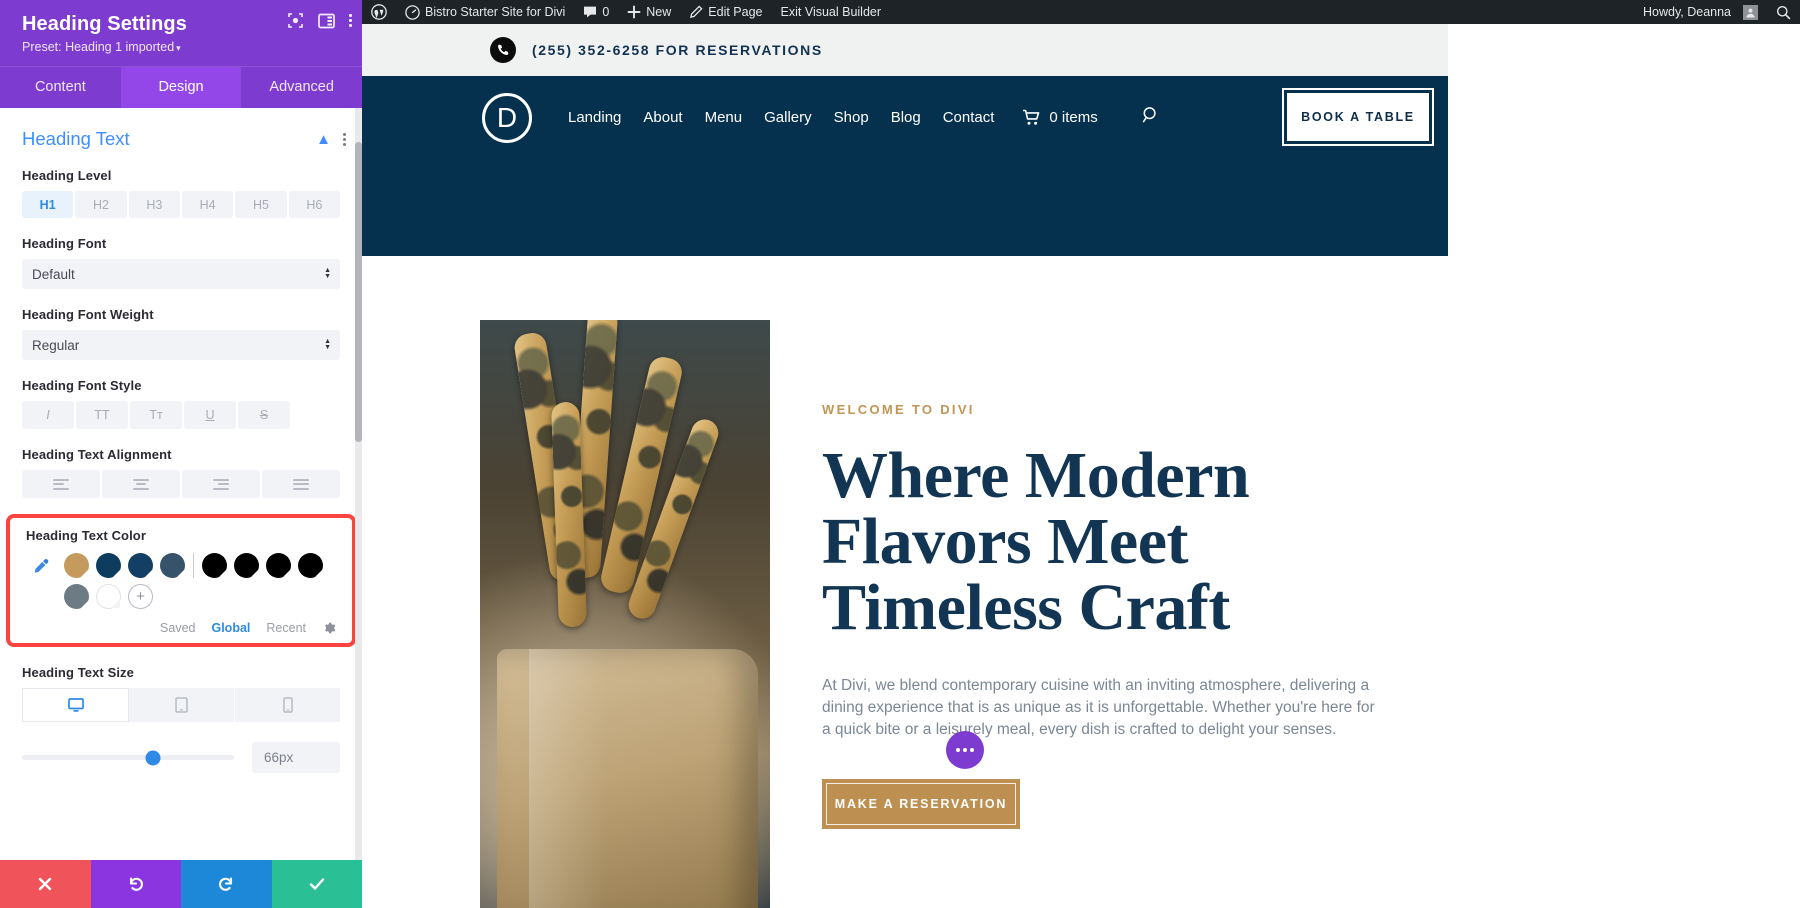 The image size is (1800, 908). Describe the element at coordinates (596, 12) in the screenshot. I see `comments-button: 0` at that location.